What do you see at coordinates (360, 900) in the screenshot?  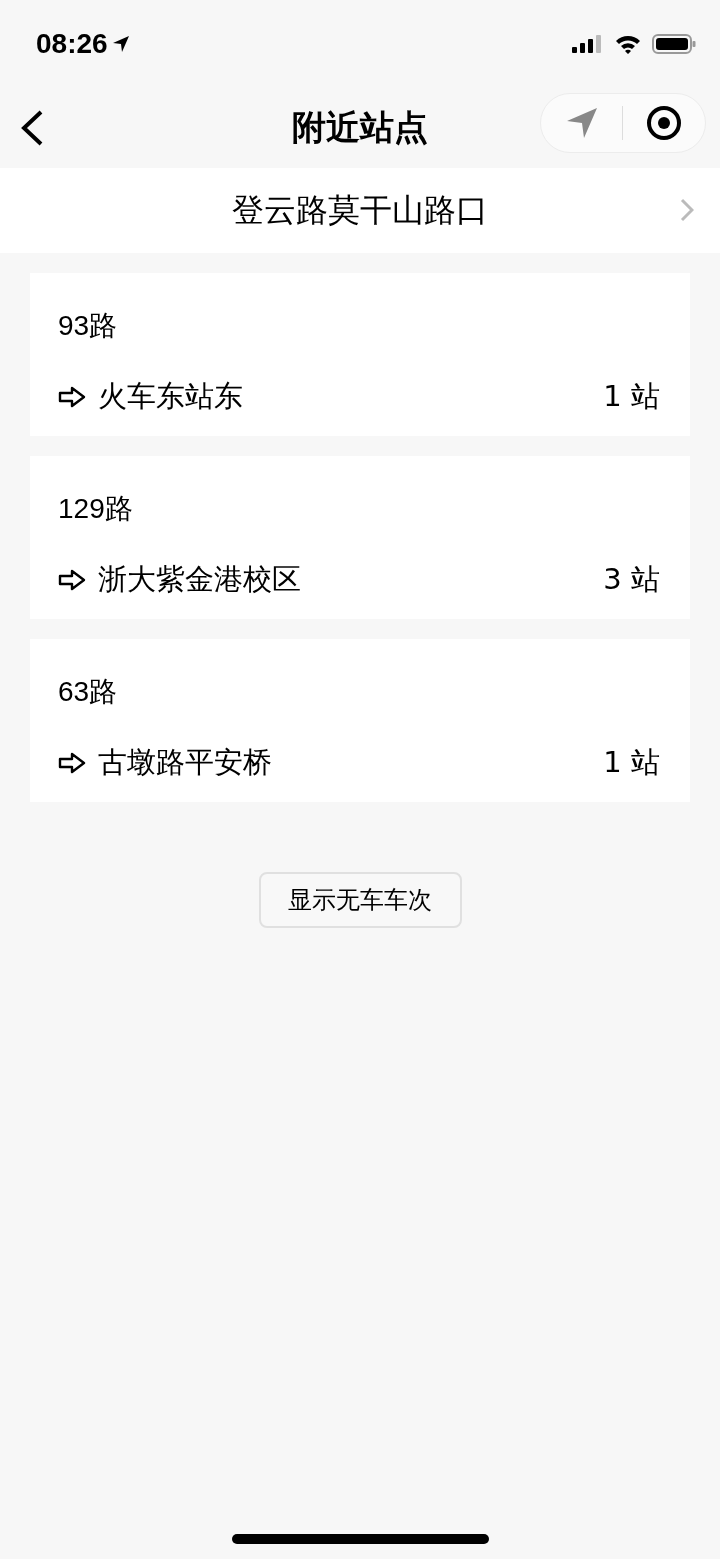 I see `show-no-bus-button: 显示无车车次` at bounding box center [360, 900].